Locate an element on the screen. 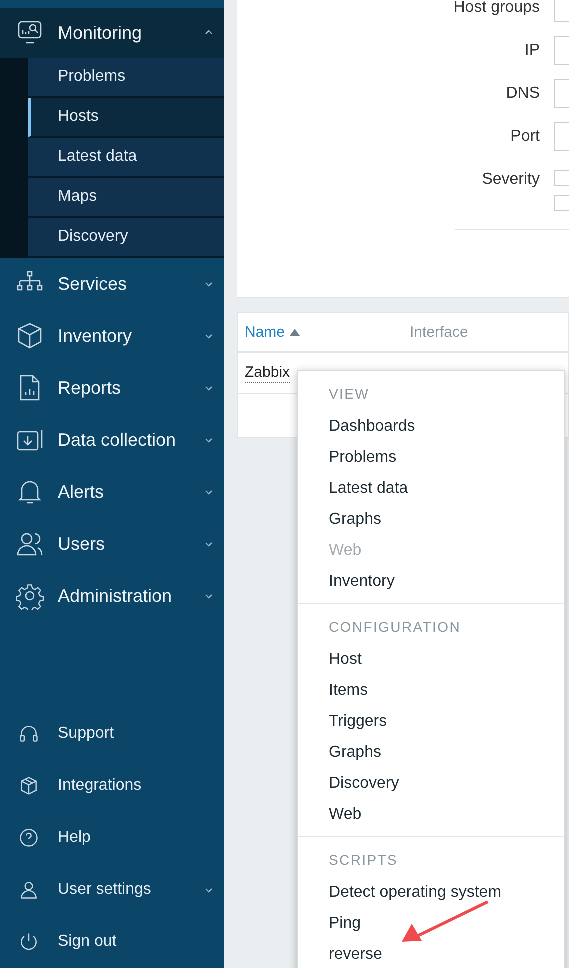 The height and width of the screenshot is (968, 569). footer-item: Sign out is located at coordinates (112, 942).